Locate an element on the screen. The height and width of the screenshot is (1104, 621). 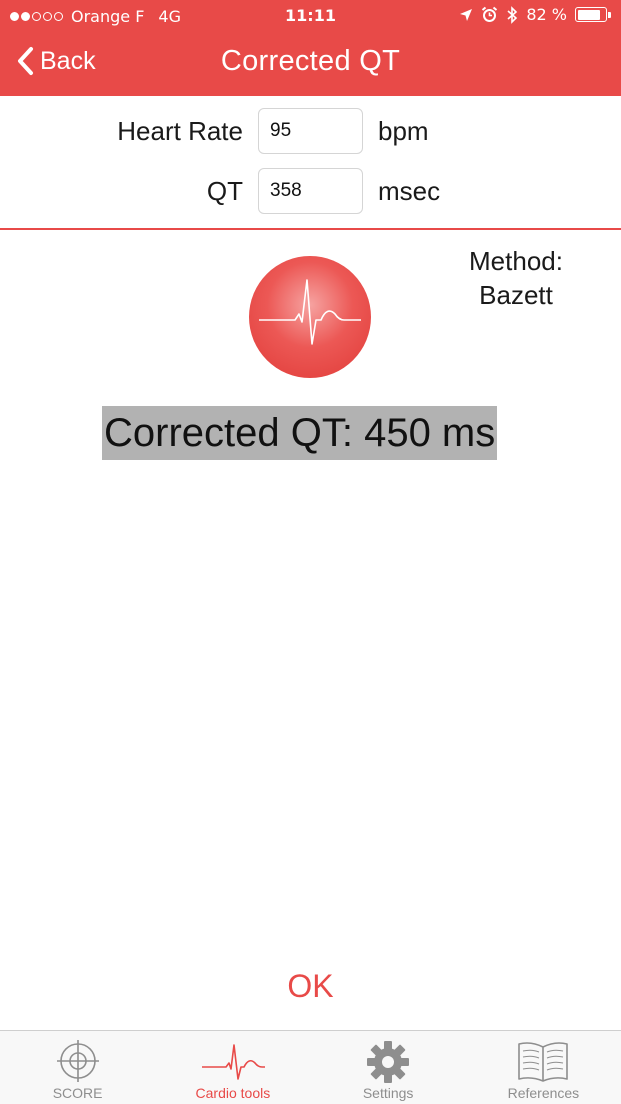
tab-label: Cardio tools is located at coordinates (233, 1093).